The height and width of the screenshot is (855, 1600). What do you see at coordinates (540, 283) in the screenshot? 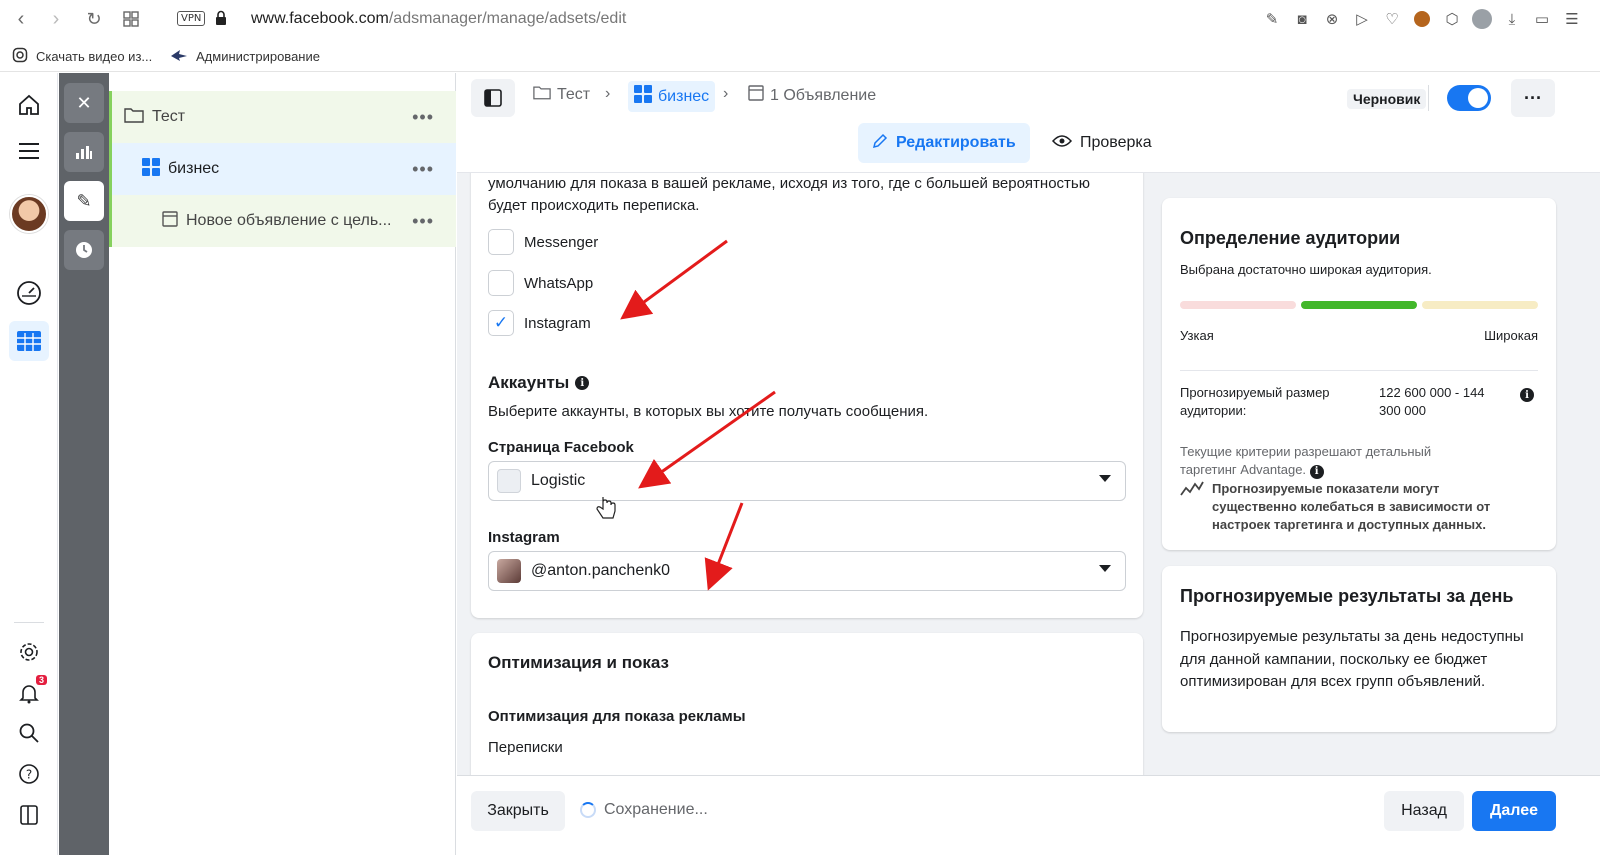
I see `option-whatsapp: WhatsApp` at bounding box center [540, 283].